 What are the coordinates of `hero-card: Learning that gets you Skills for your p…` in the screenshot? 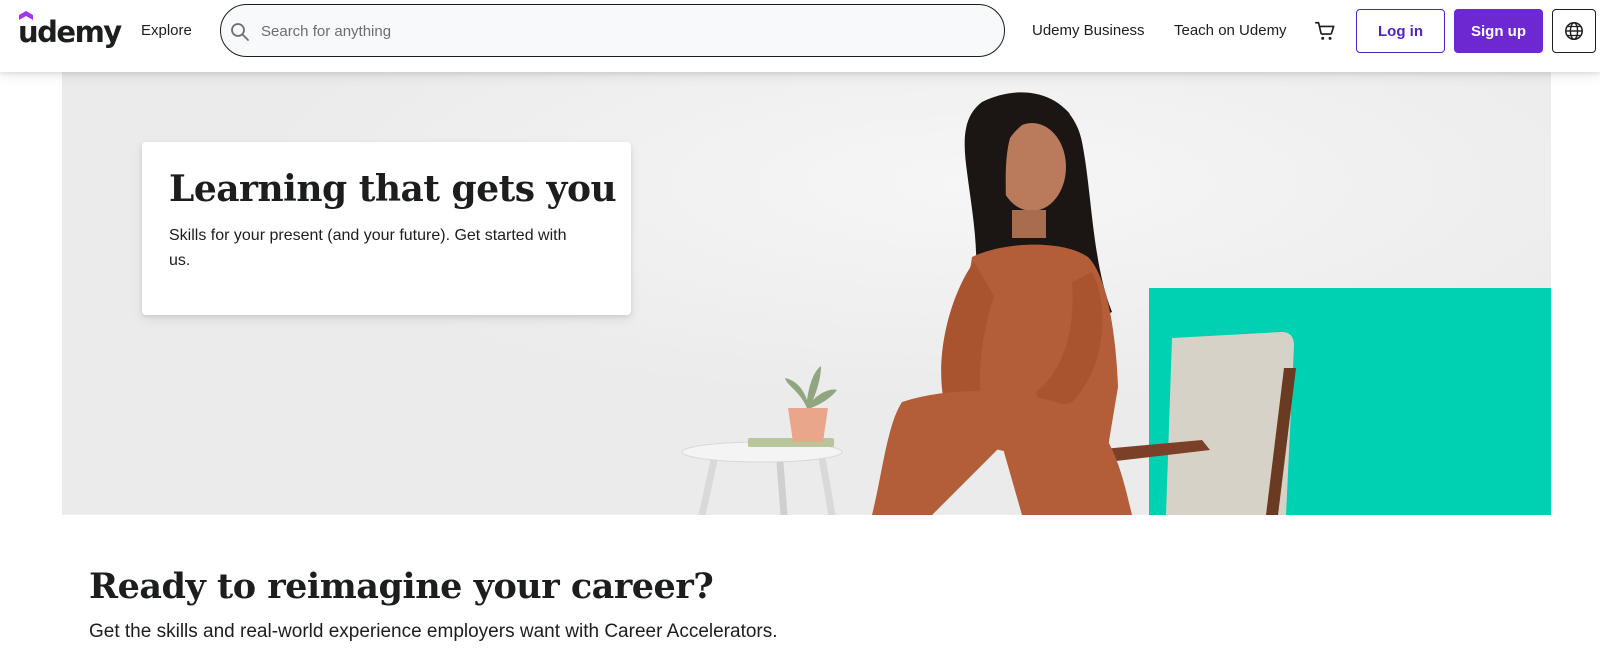 It's located at (386, 228).